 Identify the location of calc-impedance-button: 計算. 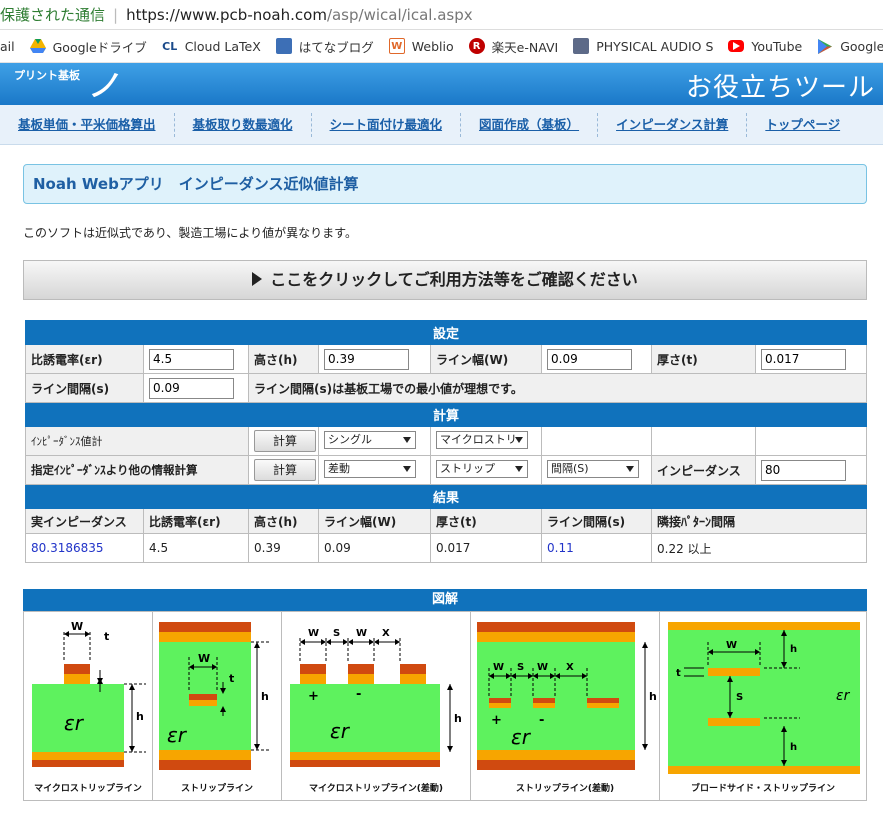
(285, 441).